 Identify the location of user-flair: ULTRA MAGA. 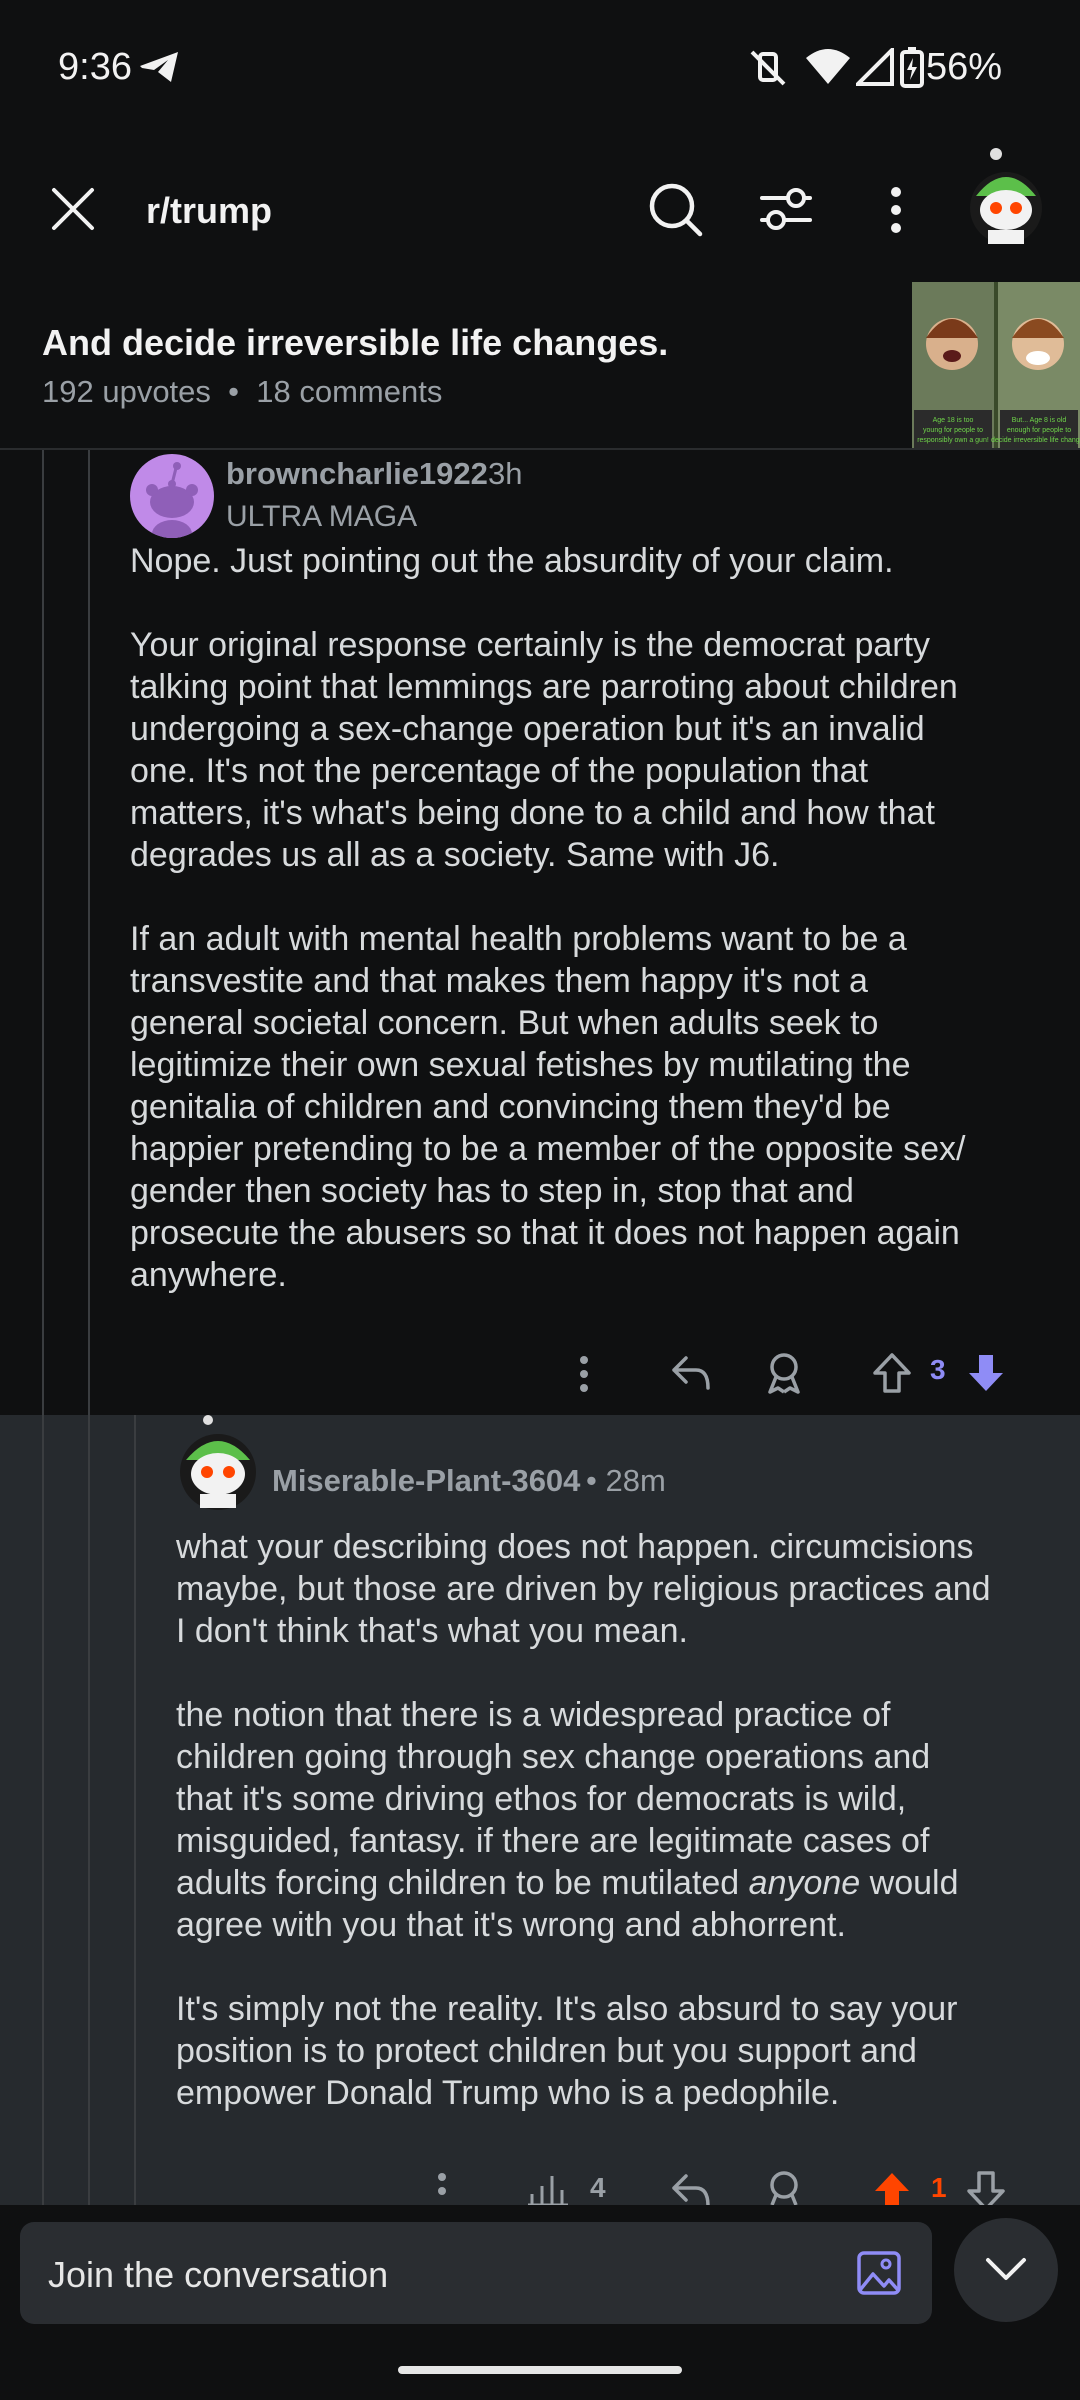
(322, 516).